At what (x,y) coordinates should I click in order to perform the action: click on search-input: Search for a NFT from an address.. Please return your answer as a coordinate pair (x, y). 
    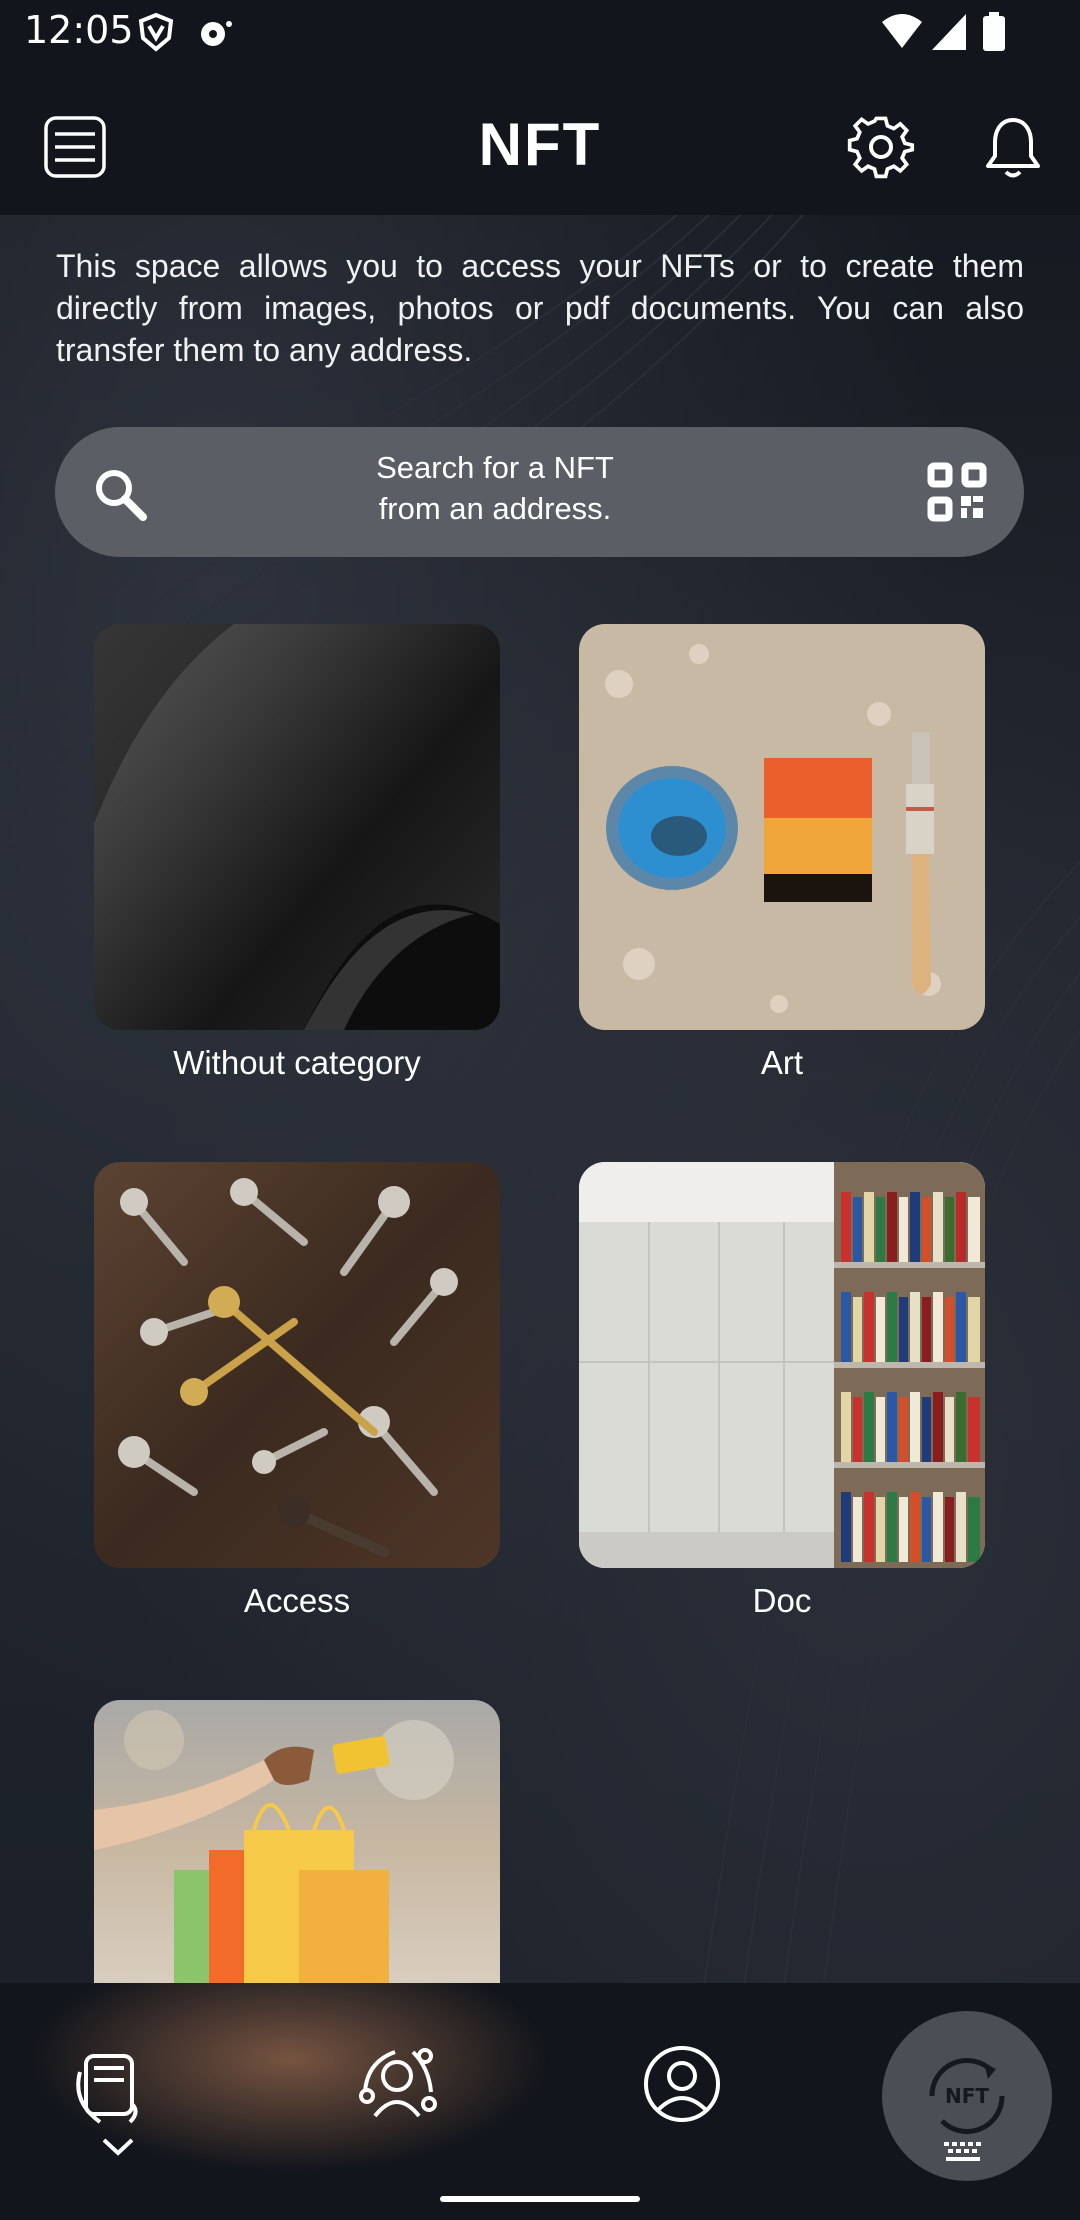
    Looking at the image, I should click on (495, 488).